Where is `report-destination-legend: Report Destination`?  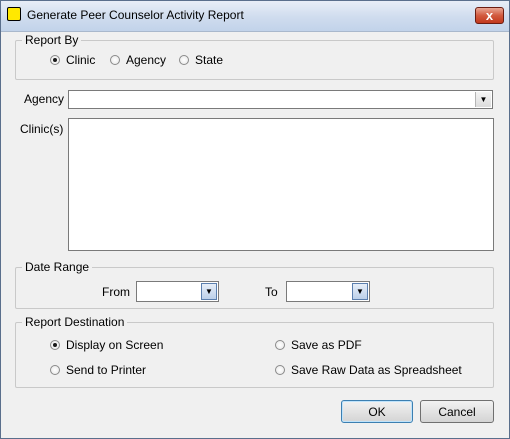
report-destination-legend: Report Destination is located at coordinates (75, 322).